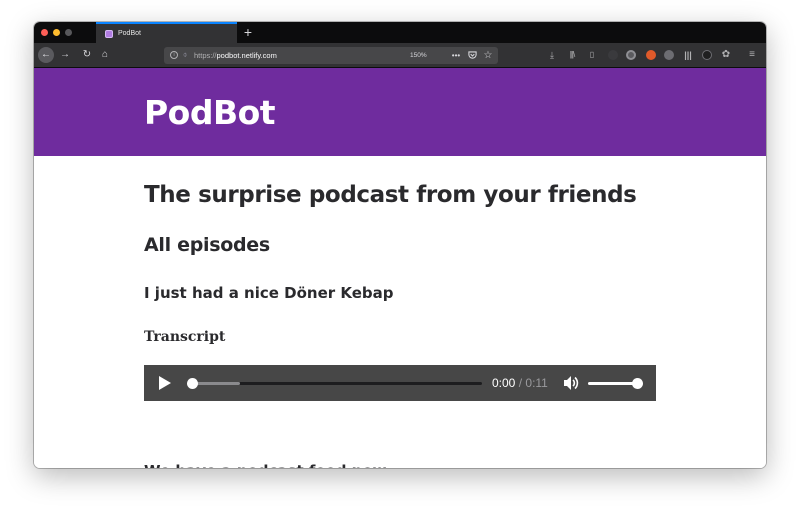 This screenshot has width=800, height=514. Describe the element at coordinates (707, 55) in the screenshot. I see `extension-dark-icon` at that location.